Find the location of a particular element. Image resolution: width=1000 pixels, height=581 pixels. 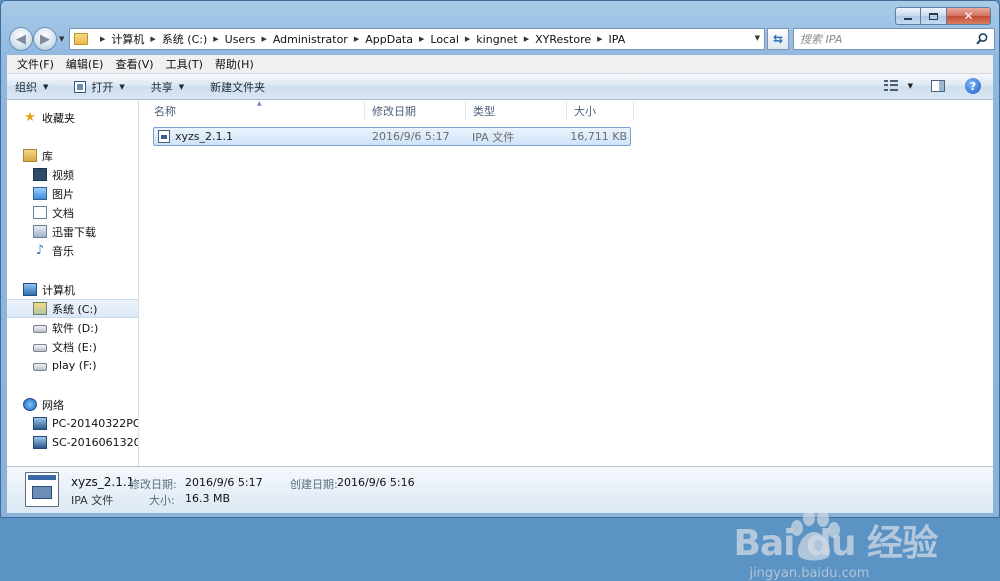

nav-network-pc-1: PC-20140322POKS is located at coordinates (72, 423).